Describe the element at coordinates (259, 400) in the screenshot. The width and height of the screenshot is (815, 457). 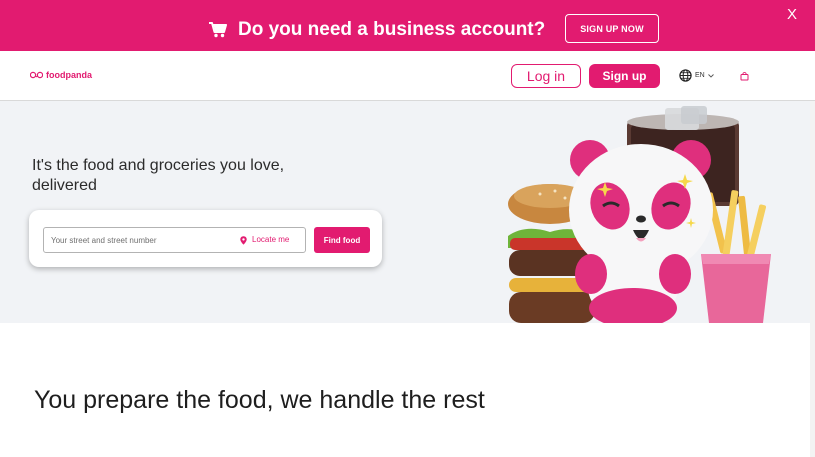
I see `section-title: You prepare the food, we handle the rest` at that location.